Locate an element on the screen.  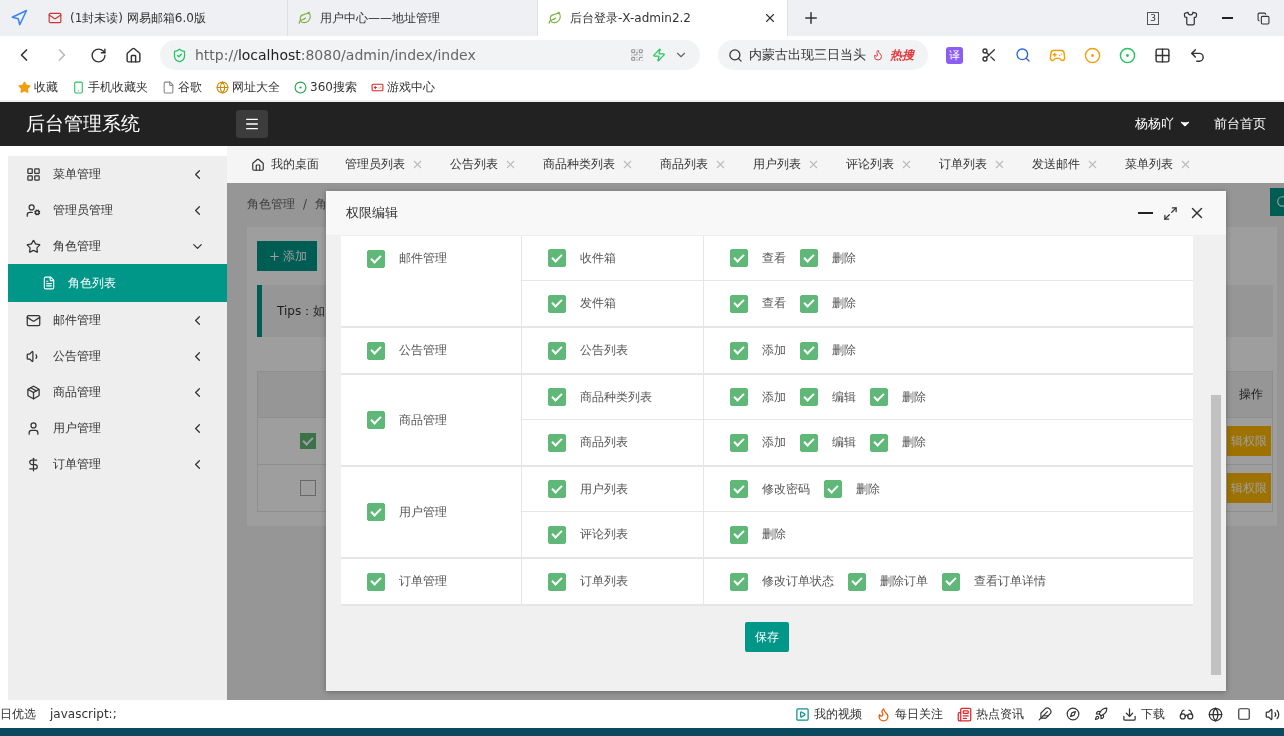
menu-label: 订单列表 is located at coordinates (604, 581).